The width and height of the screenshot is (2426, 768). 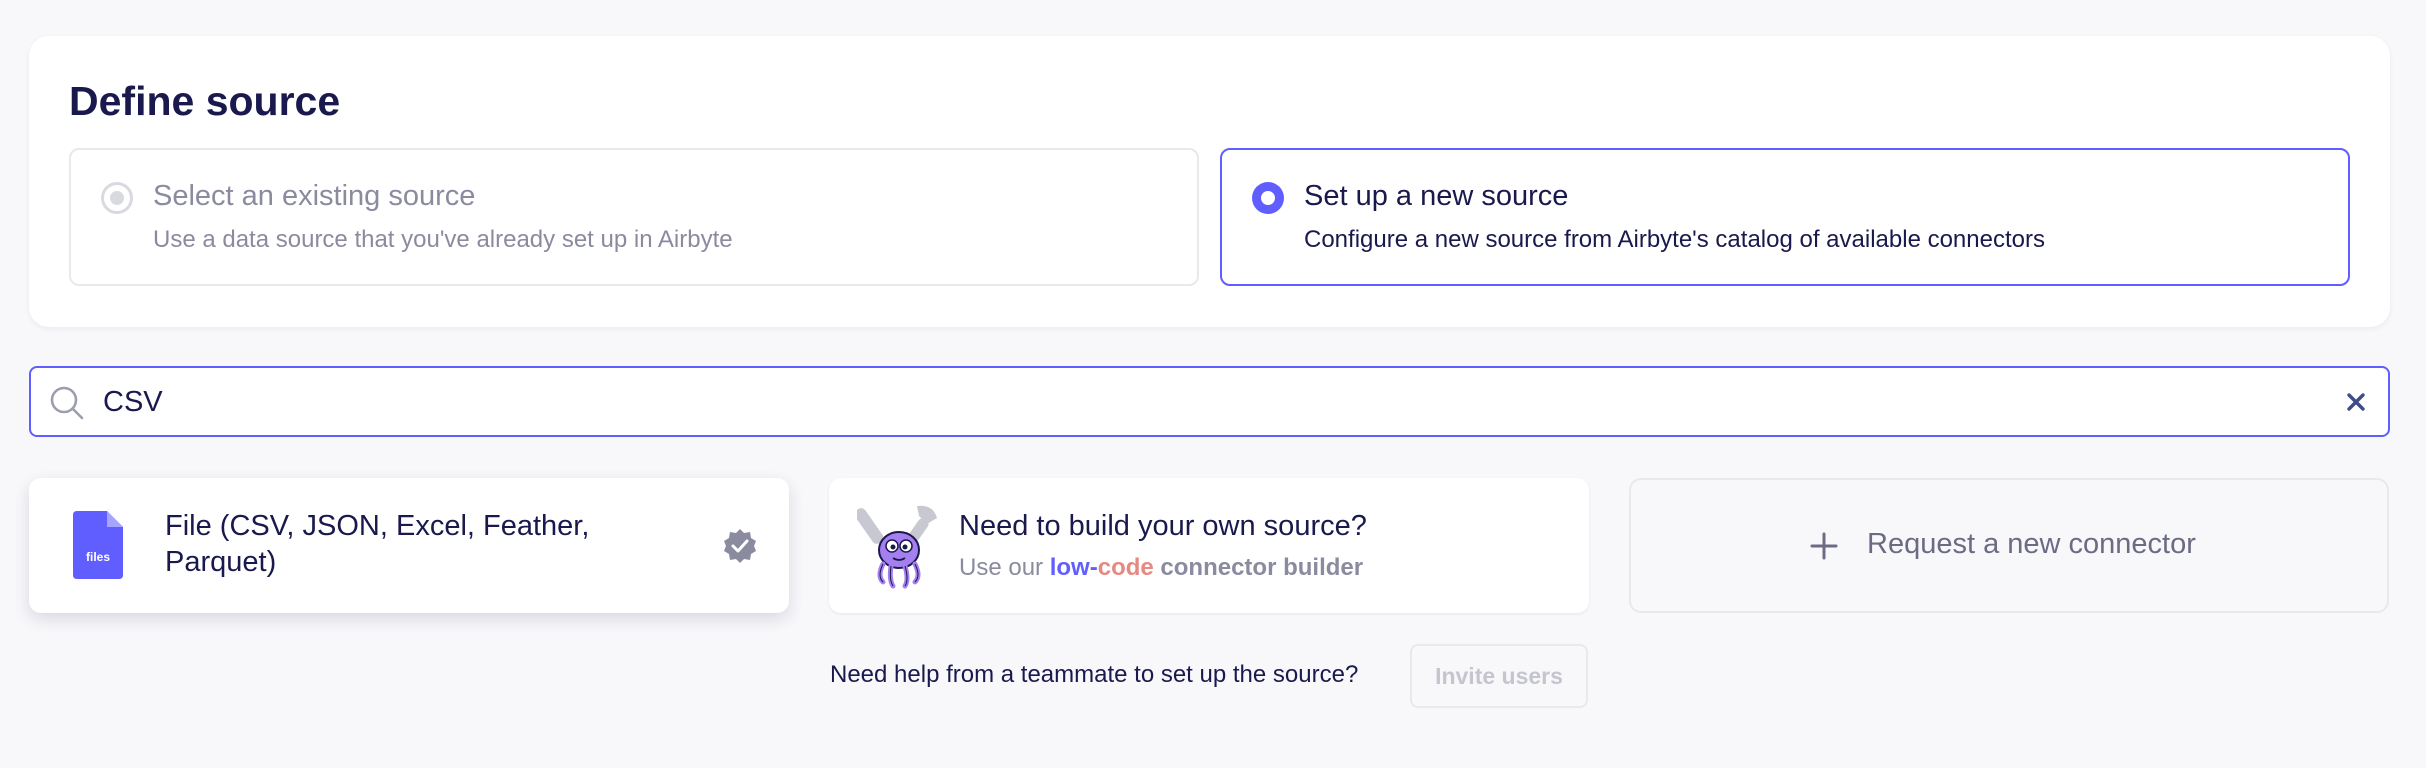 What do you see at coordinates (314, 196) in the screenshot?
I see `option-title: Select an existing source` at bounding box center [314, 196].